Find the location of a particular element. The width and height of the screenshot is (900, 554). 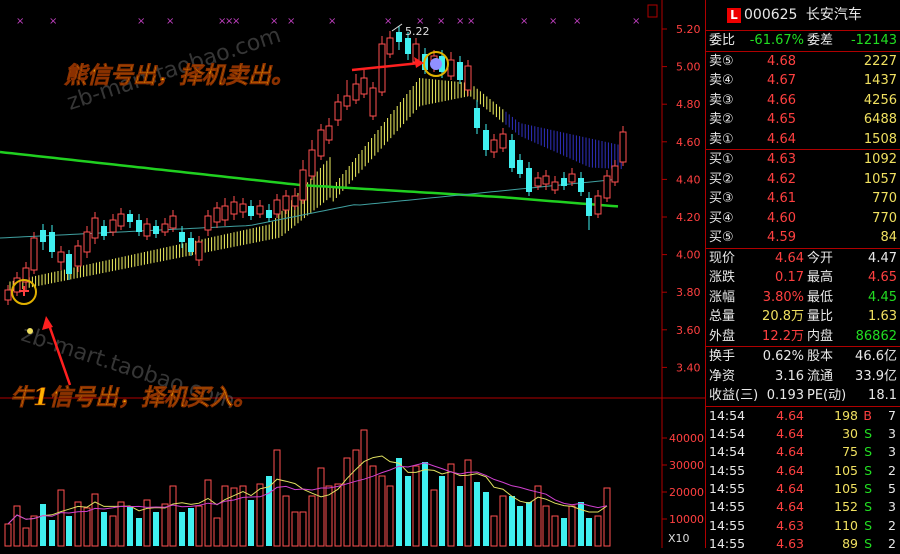

buy-level-4: 买④ 4.60 770 is located at coordinates (803, 219).